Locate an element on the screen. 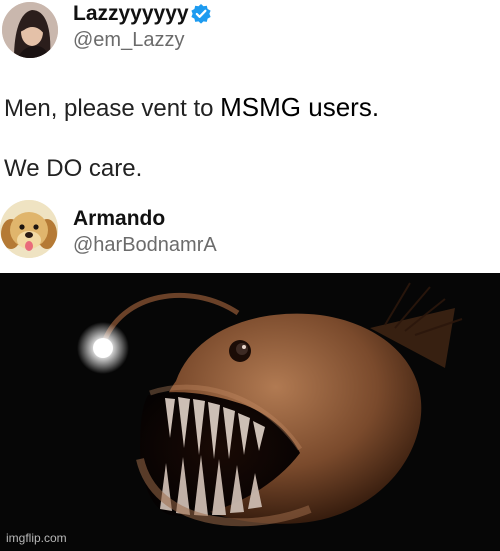  reply-name: Armando is located at coordinates (119, 219).